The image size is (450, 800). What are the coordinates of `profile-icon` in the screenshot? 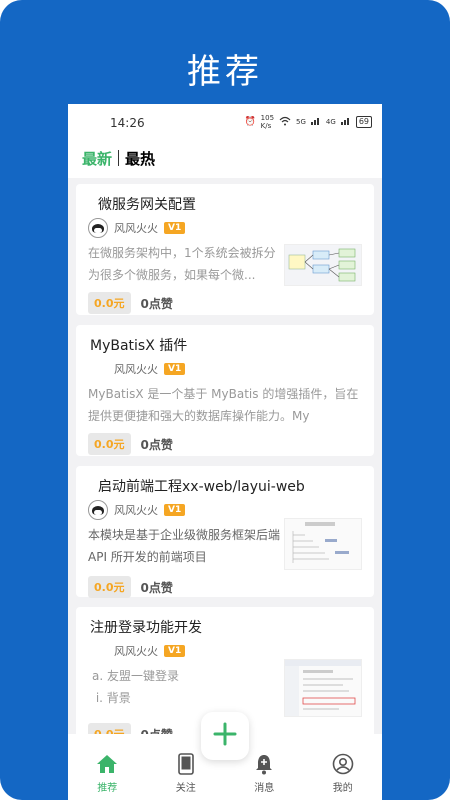 It's located at (343, 764).